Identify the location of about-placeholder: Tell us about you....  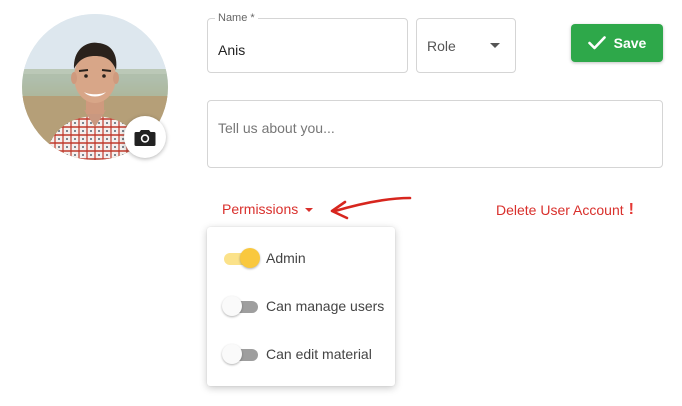
(276, 128).